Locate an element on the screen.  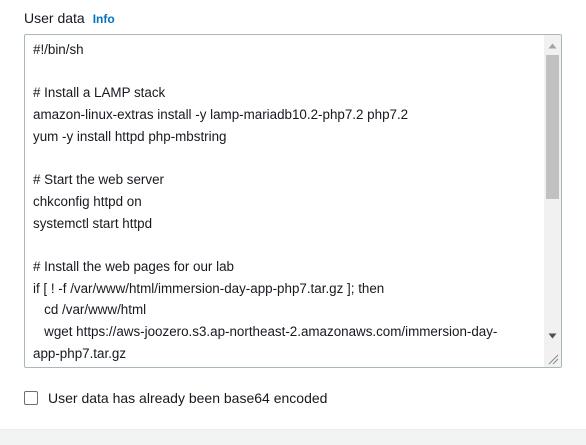
scroll-thumb is located at coordinates (552, 127).